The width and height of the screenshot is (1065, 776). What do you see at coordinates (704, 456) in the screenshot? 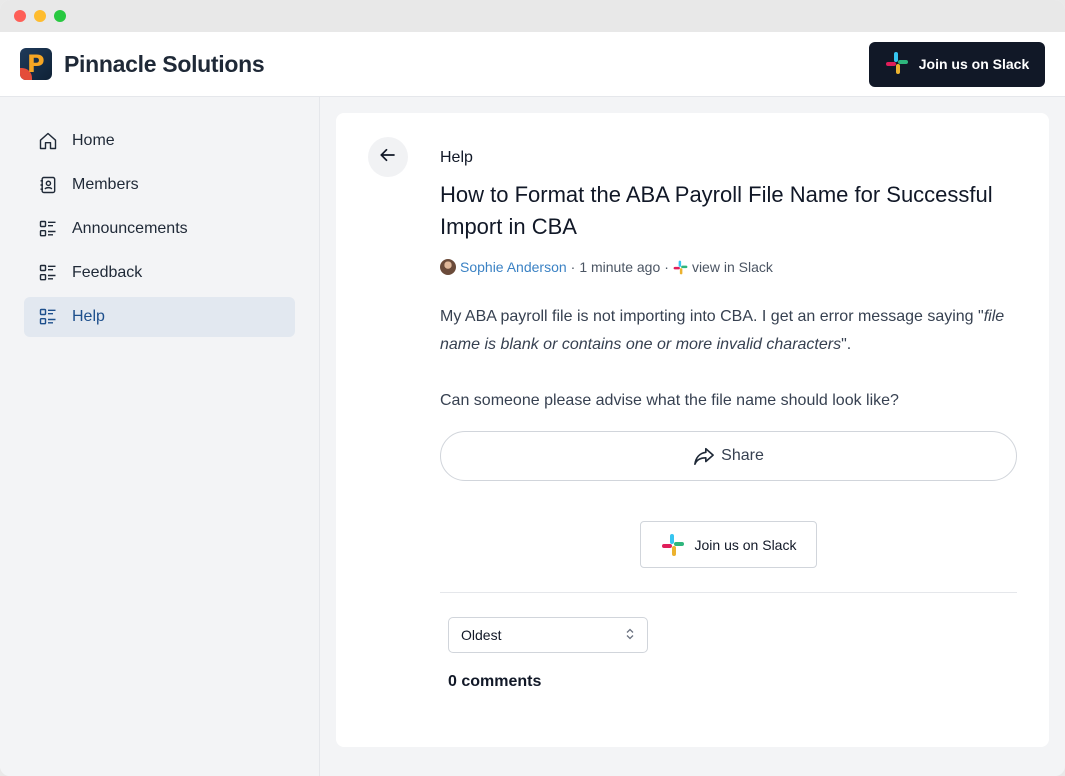
I see `share-icon` at bounding box center [704, 456].